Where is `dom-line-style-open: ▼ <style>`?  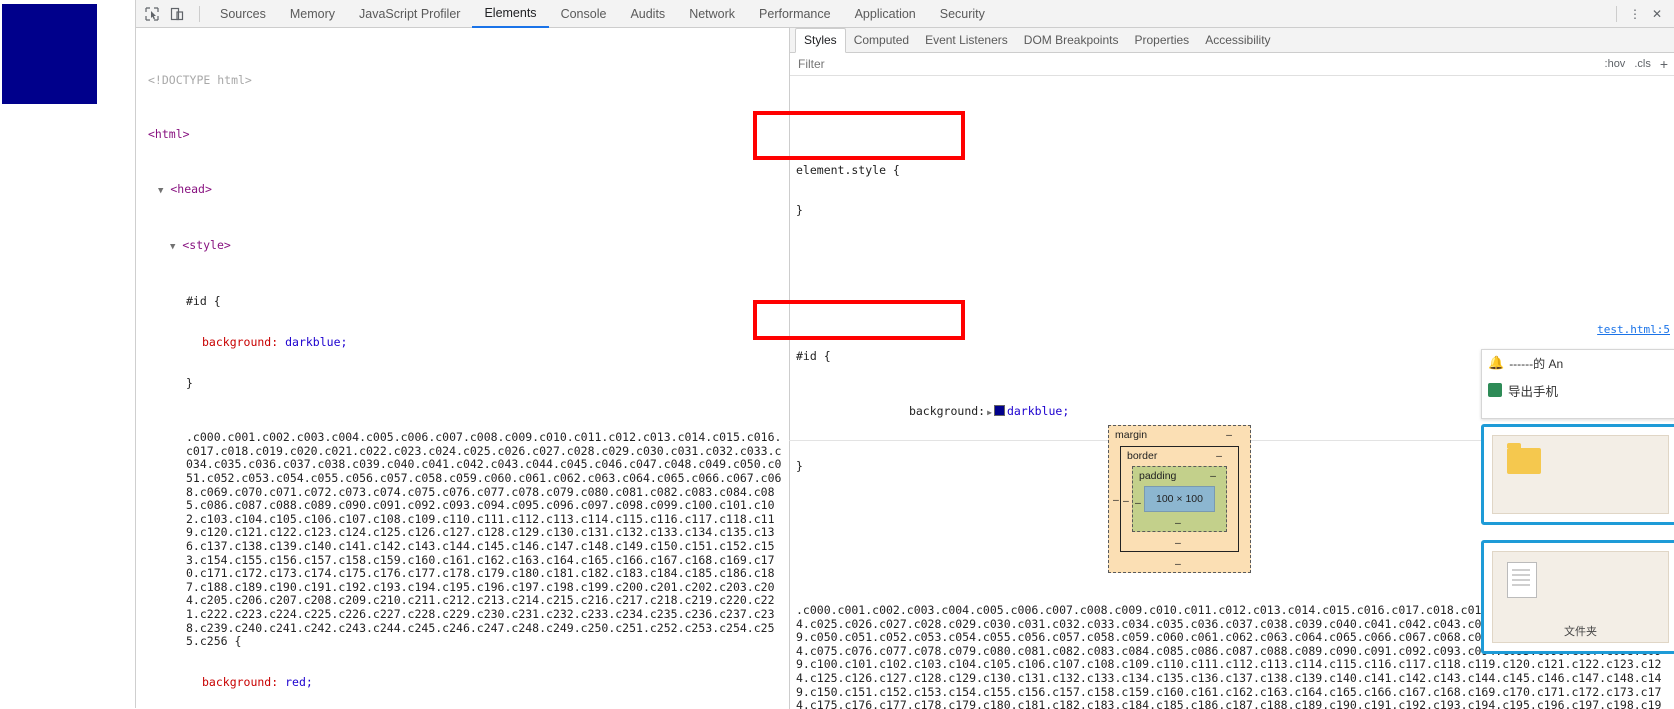
dom-line-style-open: ▼ <style> is located at coordinates (466, 246).